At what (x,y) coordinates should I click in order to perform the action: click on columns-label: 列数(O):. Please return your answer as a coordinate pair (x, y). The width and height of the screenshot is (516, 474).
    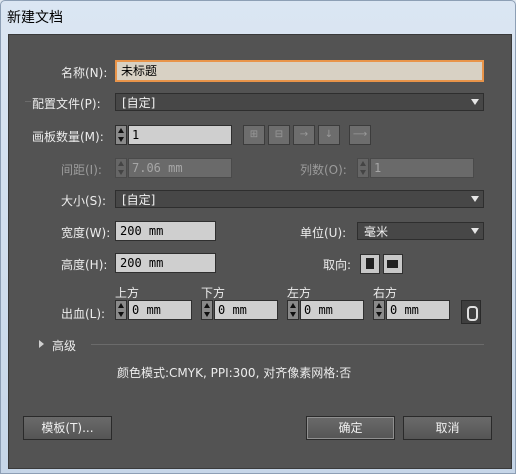
    Looking at the image, I should click on (323, 170).